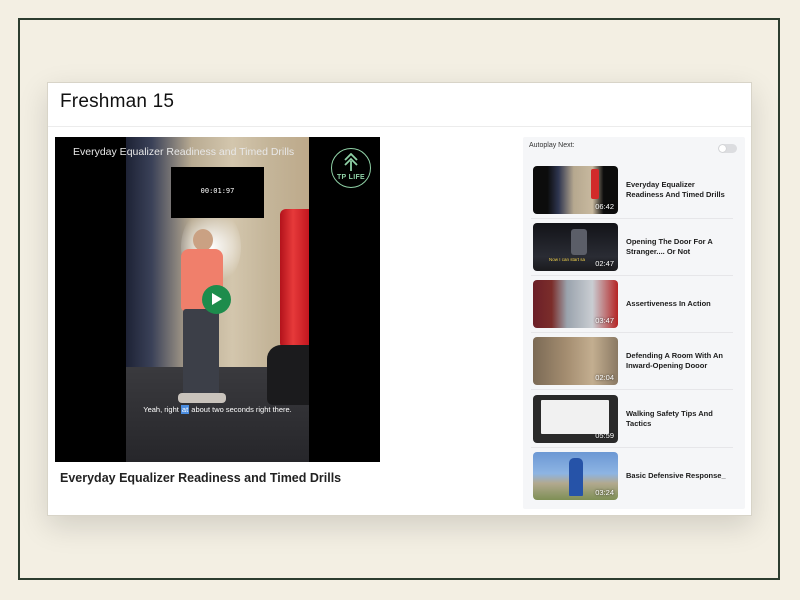 This screenshot has width=800, height=600. Describe the element at coordinates (575, 419) in the screenshot. I see `video-thumbnail: 05:59` at that location.